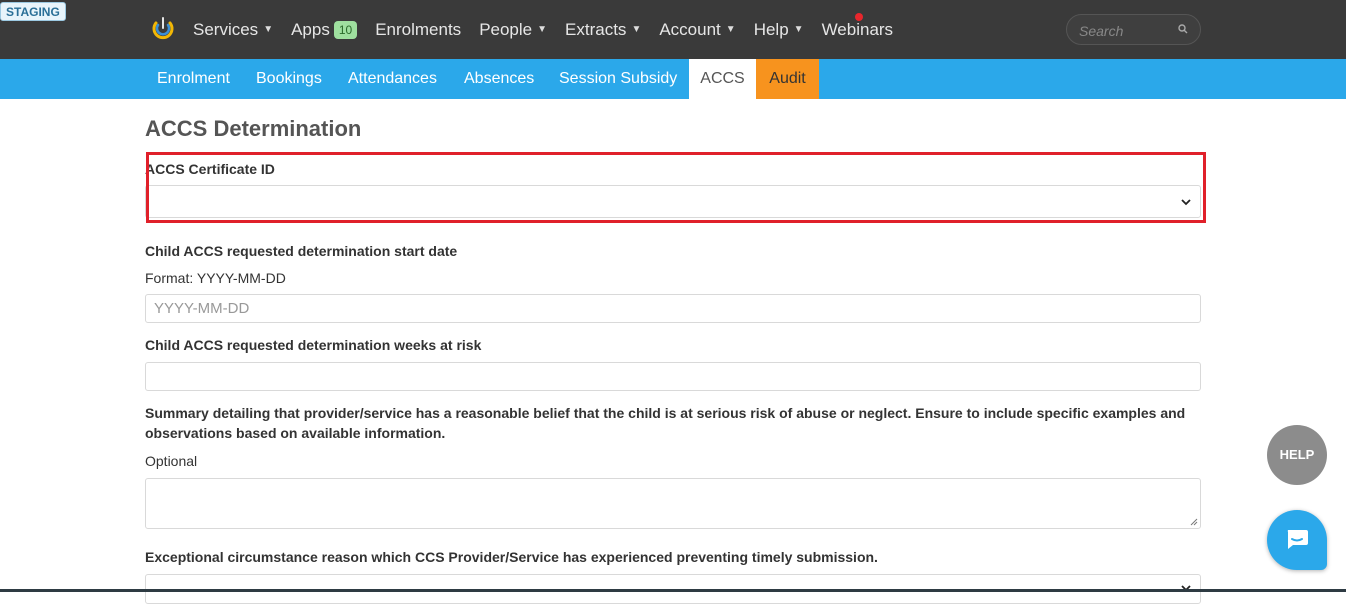  I want to click on nav-help: Help ▼, so click(779, 30).